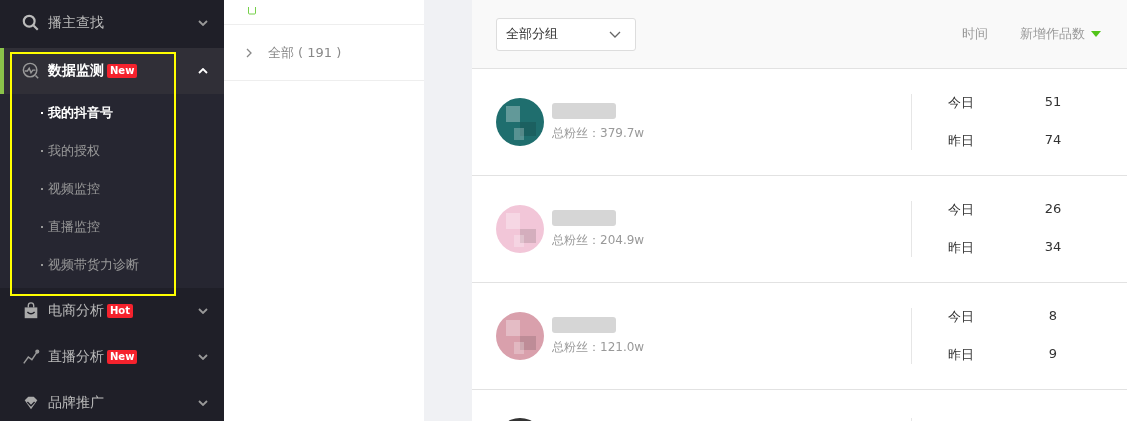 The height and width of the screenshot is (421, 1127). Describe the element at coordinates (31, 311) in the screenshot. I see `bag-icon` at that location.